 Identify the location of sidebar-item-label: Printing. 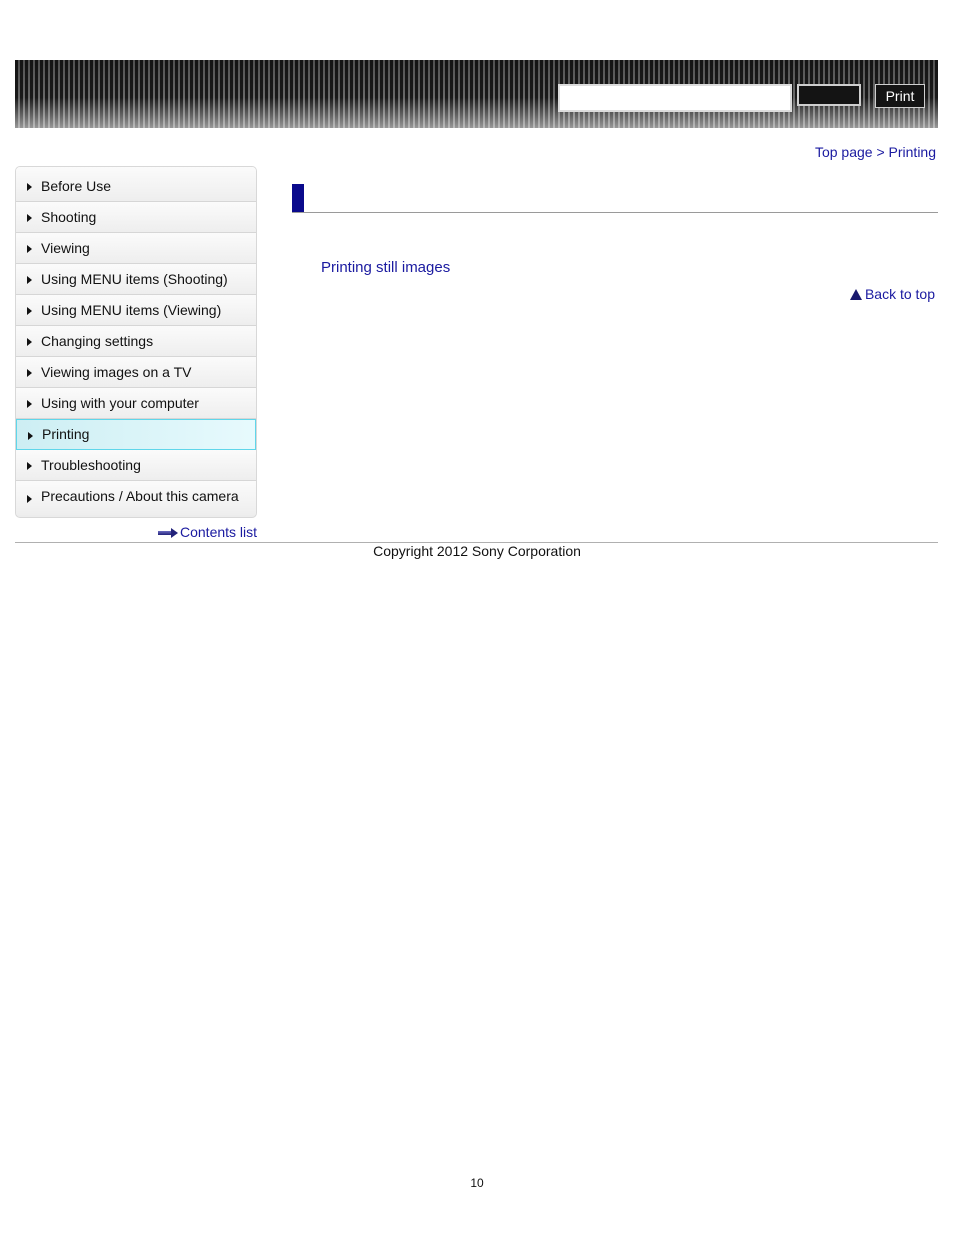
(66, 434).